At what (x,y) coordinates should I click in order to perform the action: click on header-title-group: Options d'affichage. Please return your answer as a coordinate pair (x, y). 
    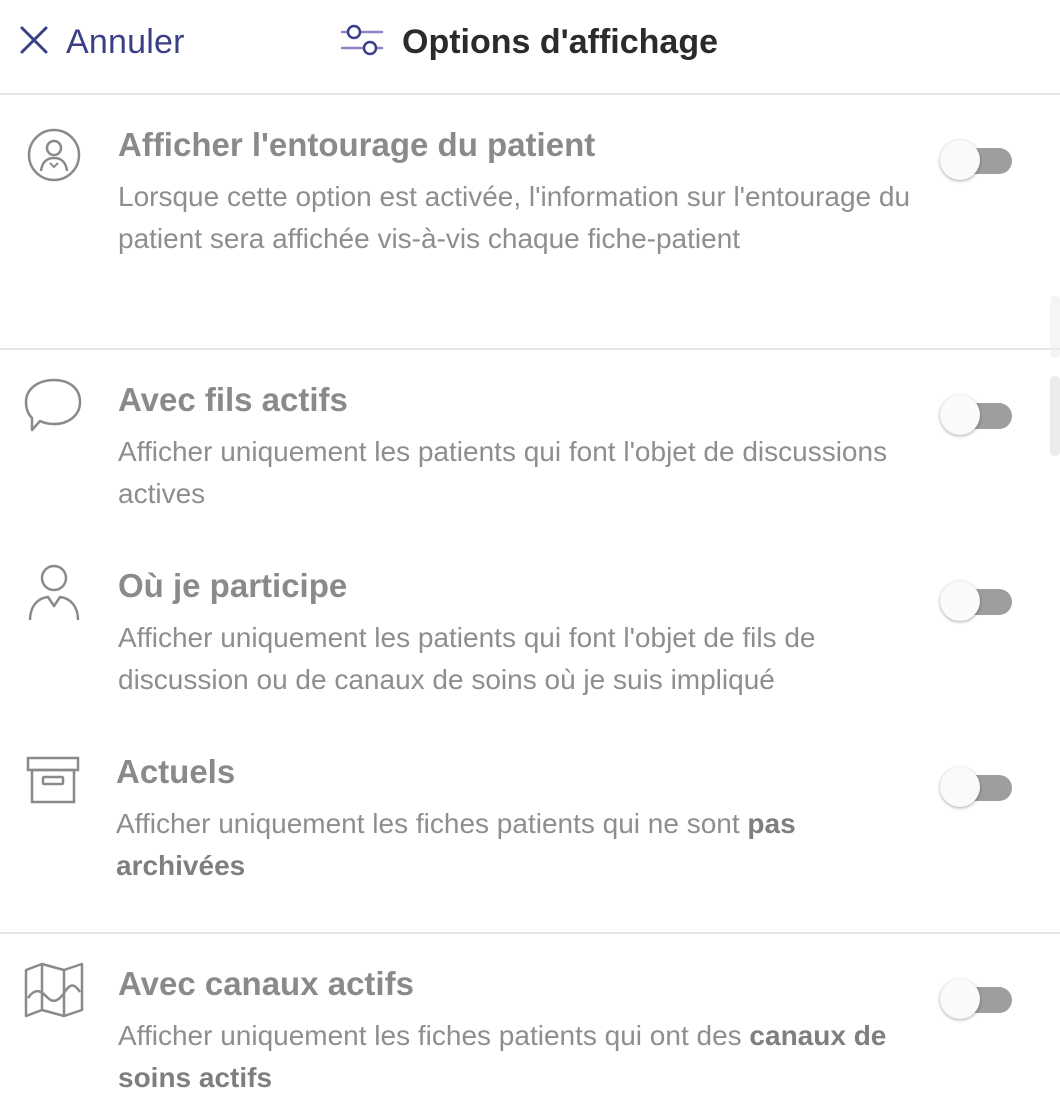
    Looking at the image, I should click on (529, 42).